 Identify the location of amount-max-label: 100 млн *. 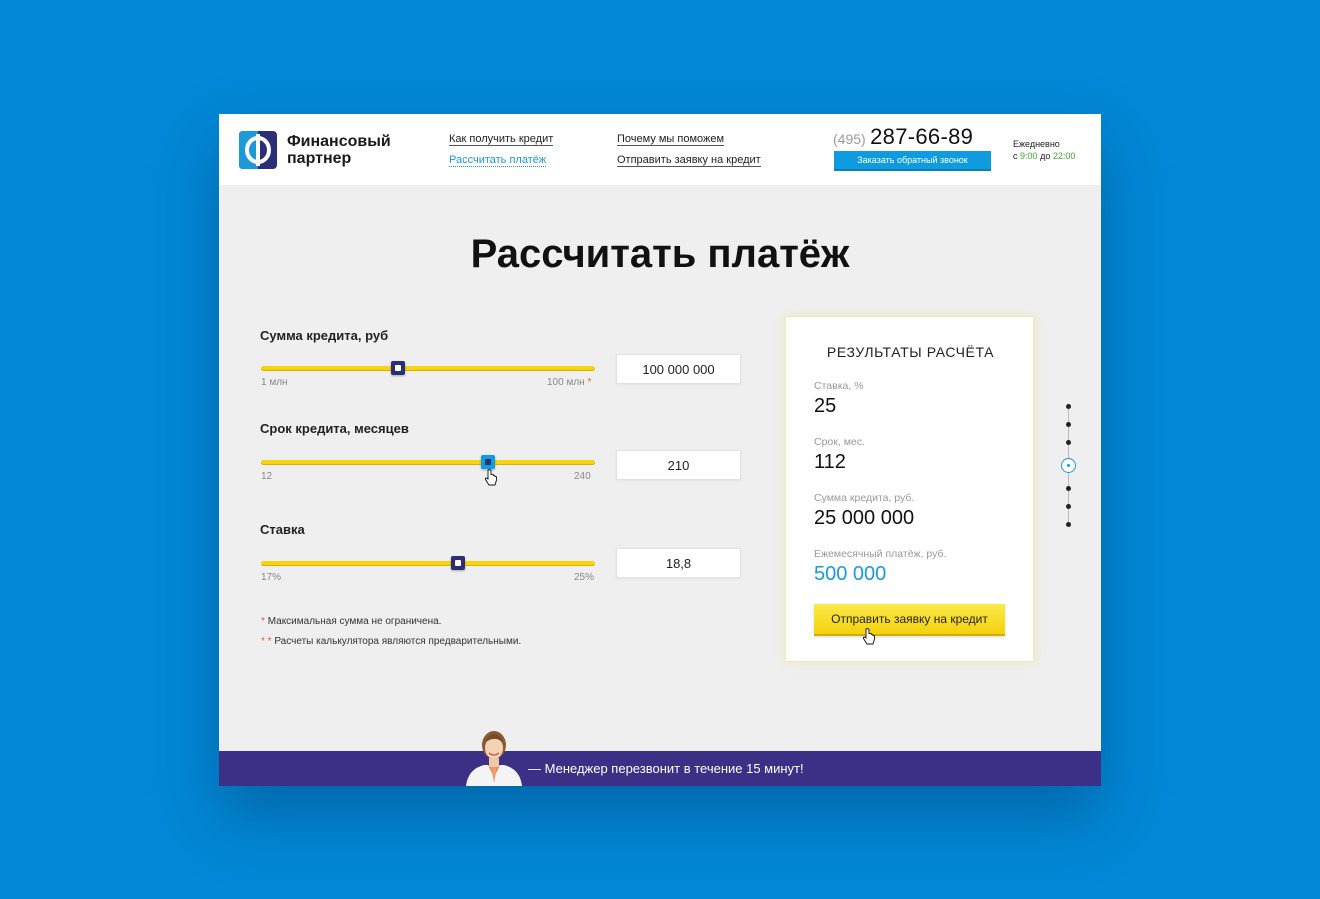
(569, 382).